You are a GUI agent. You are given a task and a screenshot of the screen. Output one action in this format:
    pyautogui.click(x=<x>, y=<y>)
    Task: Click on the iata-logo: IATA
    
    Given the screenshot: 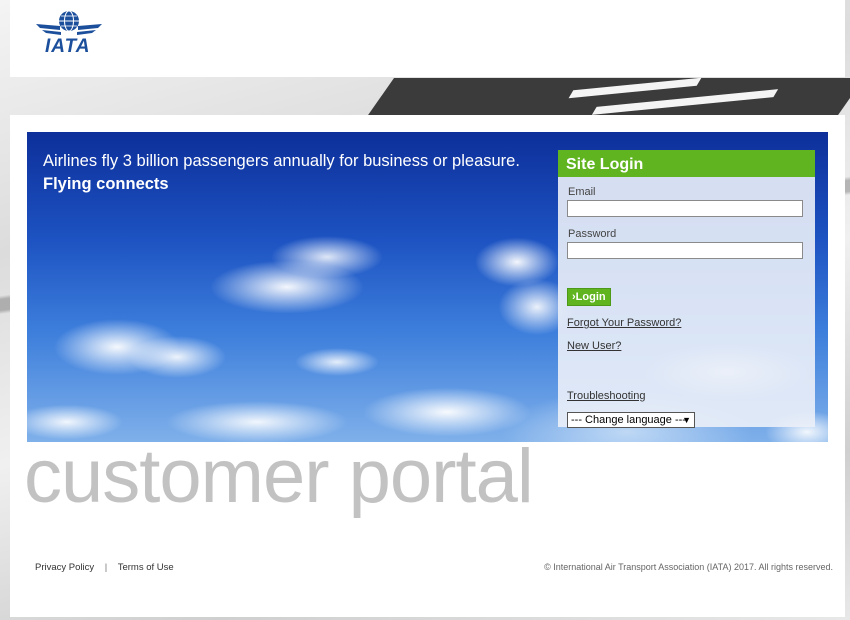 What is the action you would take?
    pyautogui.click(x=69, y=33)
    